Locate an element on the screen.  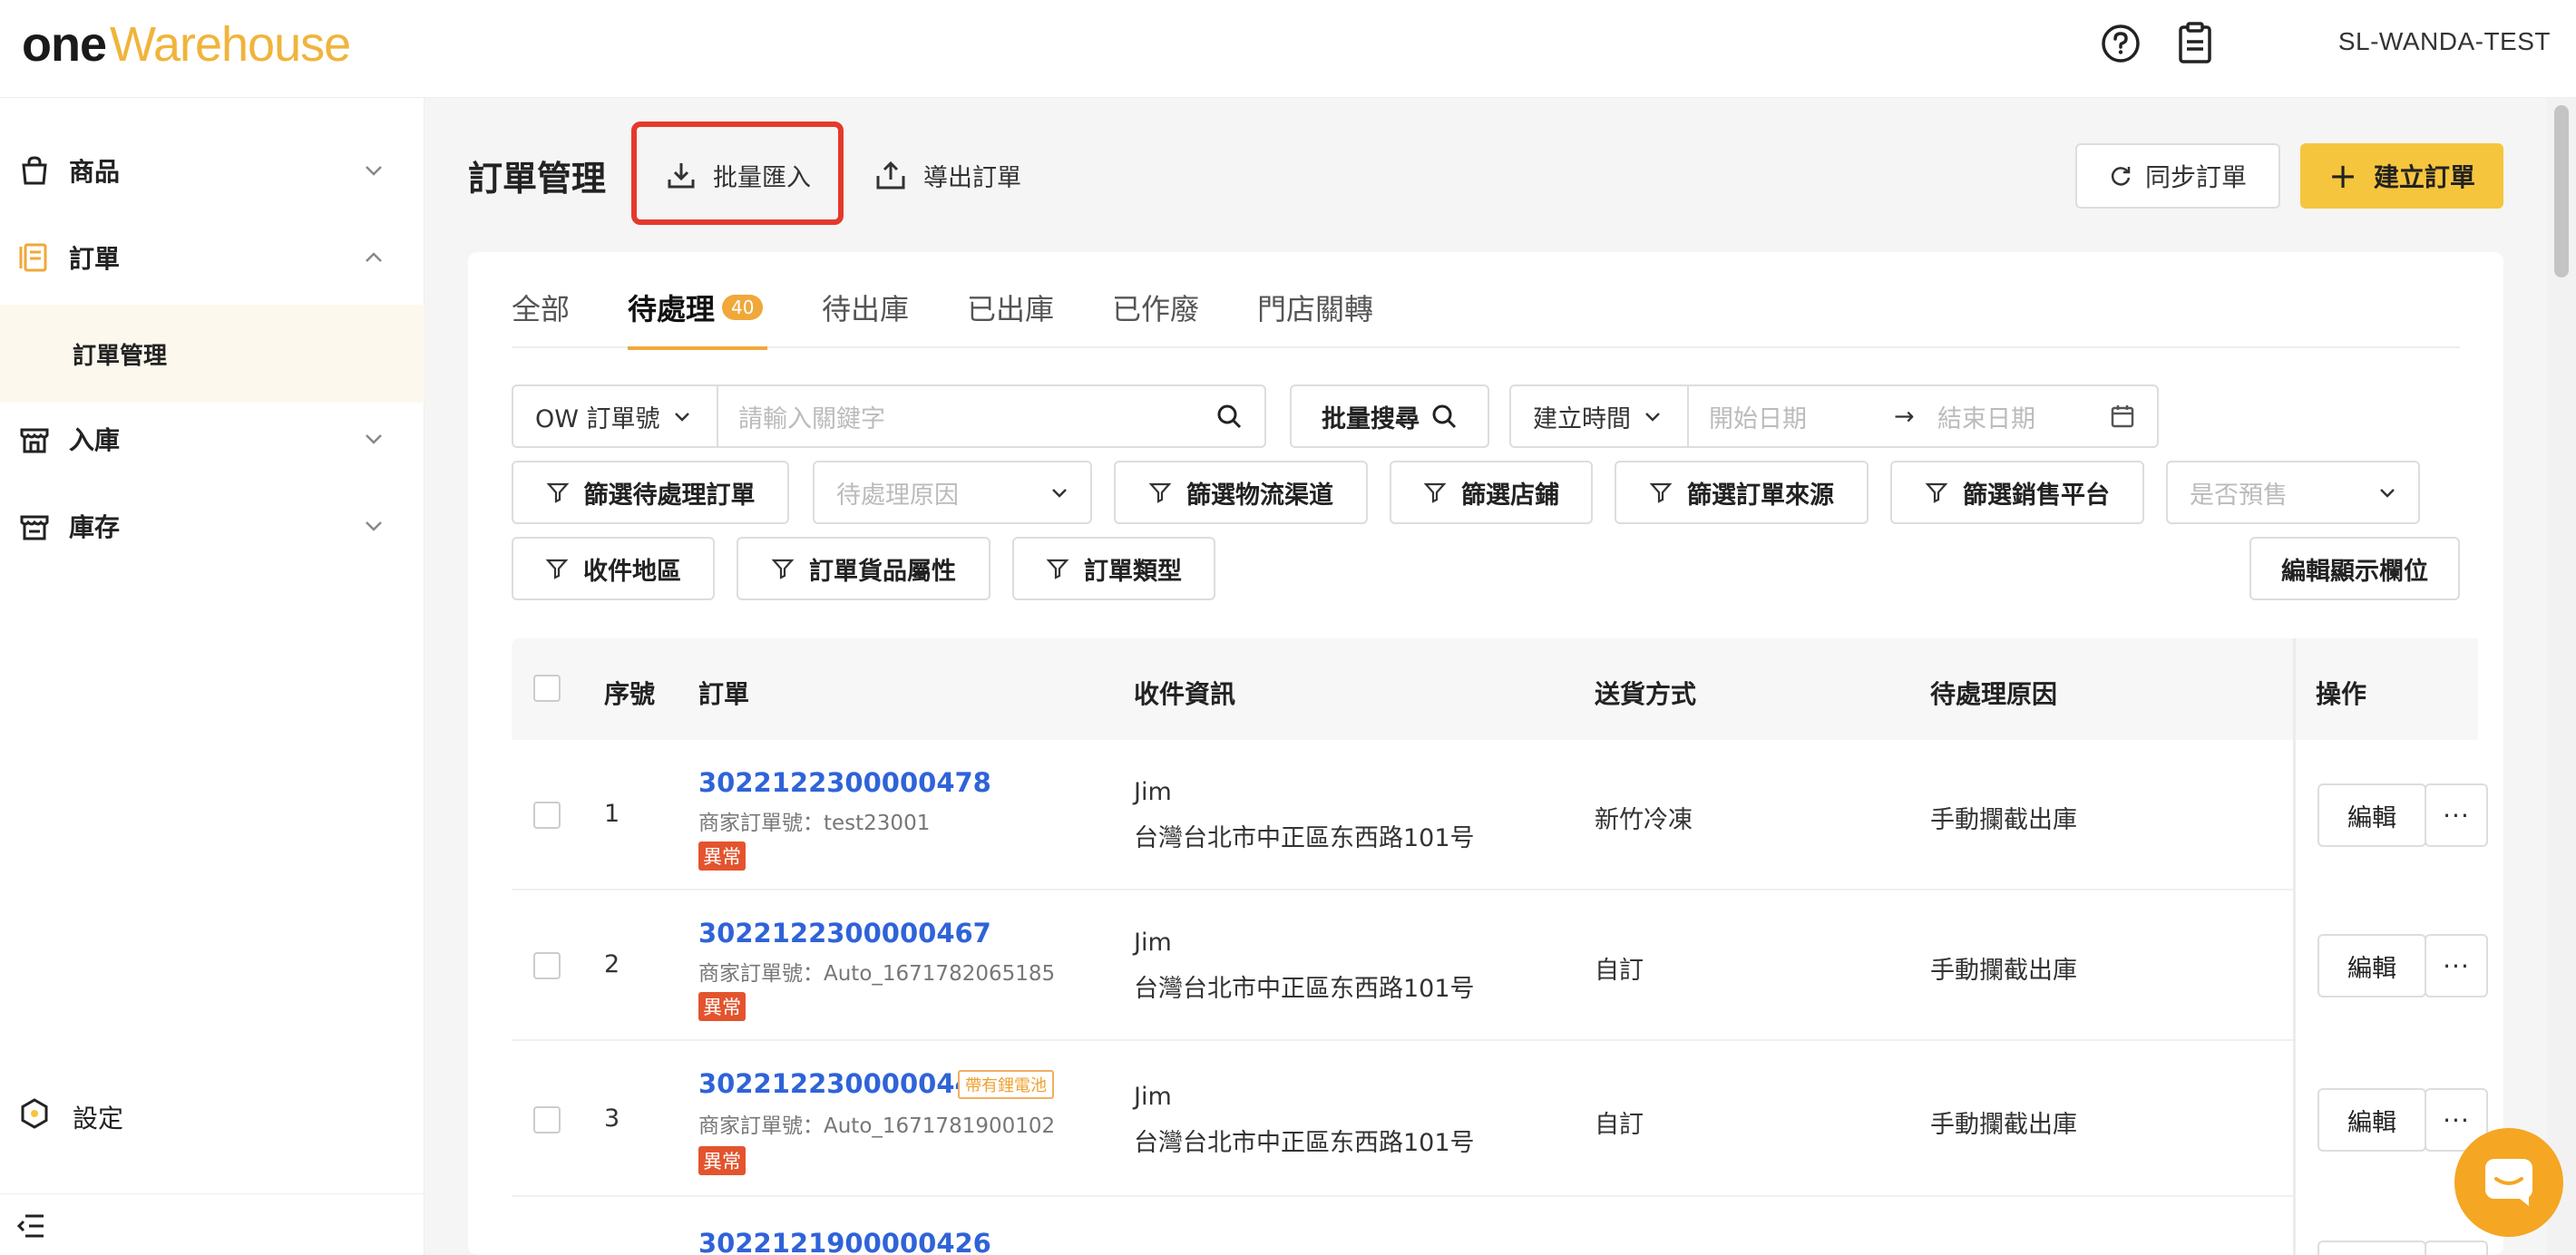
filter-goods-attribute-button: 訂單貨品屬性 is located at coordinates (863, 568).